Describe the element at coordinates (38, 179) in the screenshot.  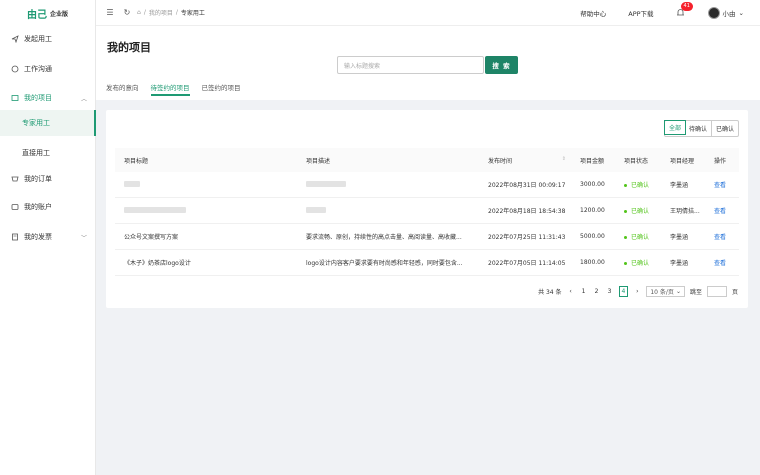
I see `sidebar-item-label: 我的订单` at that location.